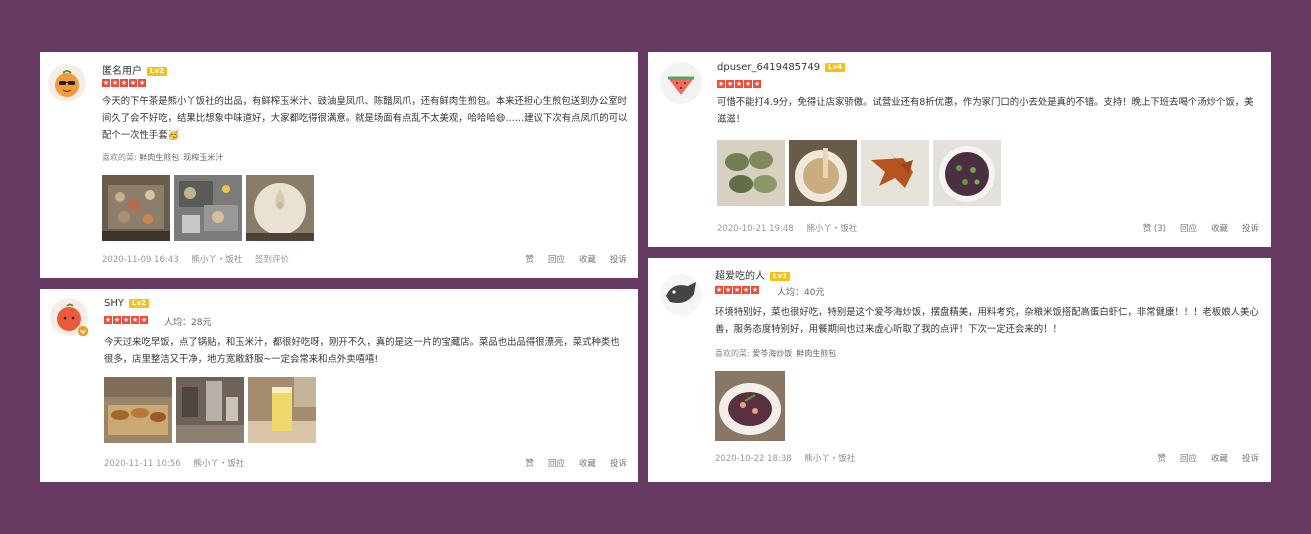  Describe the element at coordinates (126, 303) in the screenshot. I see `username: SHY Lv2` at that location.